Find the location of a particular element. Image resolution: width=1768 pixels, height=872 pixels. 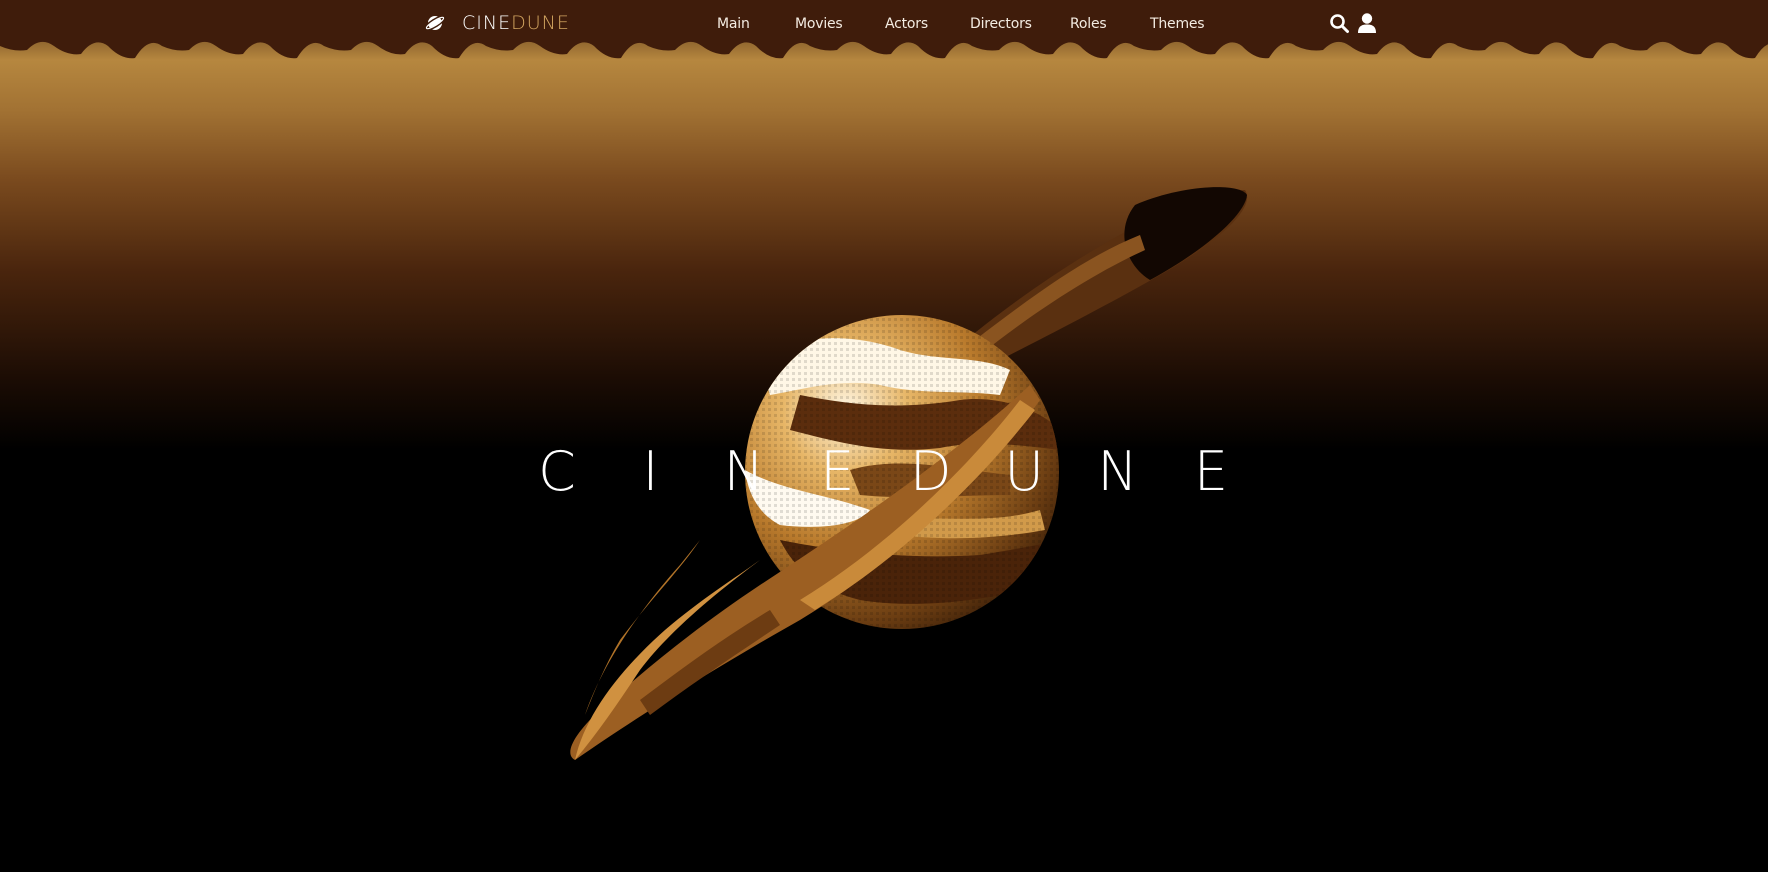

nav-item-themes: Themes is located at coordinates (1177, 24).